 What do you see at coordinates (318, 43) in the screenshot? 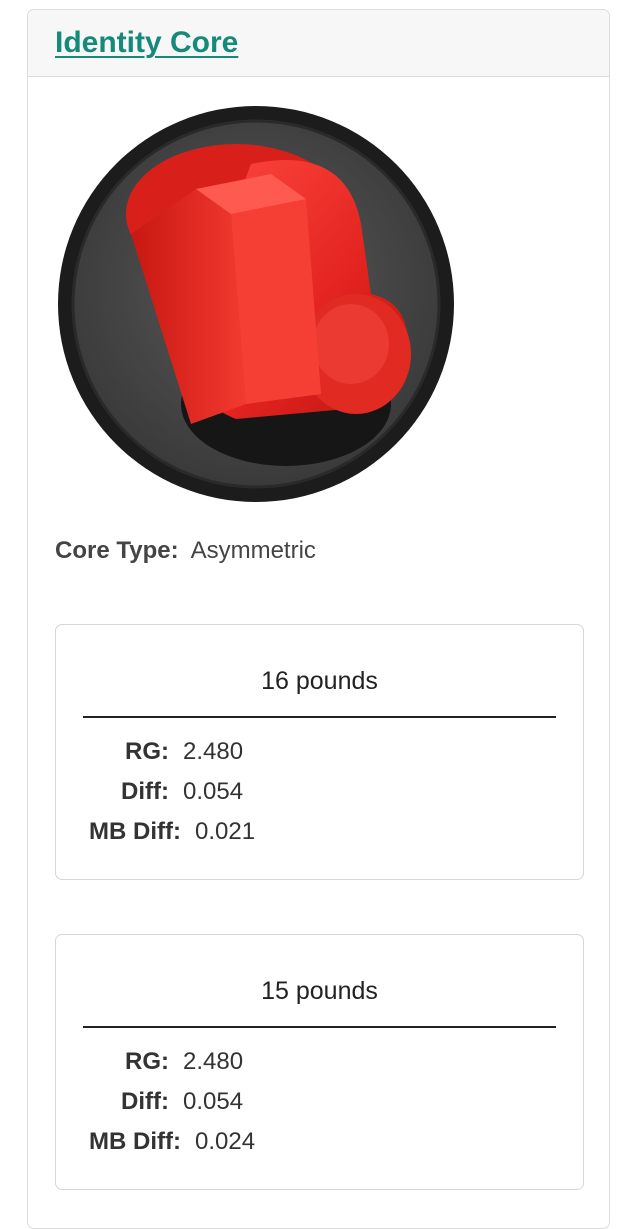
I see `card-header: Identity Core` at bounding box center [318, 43].